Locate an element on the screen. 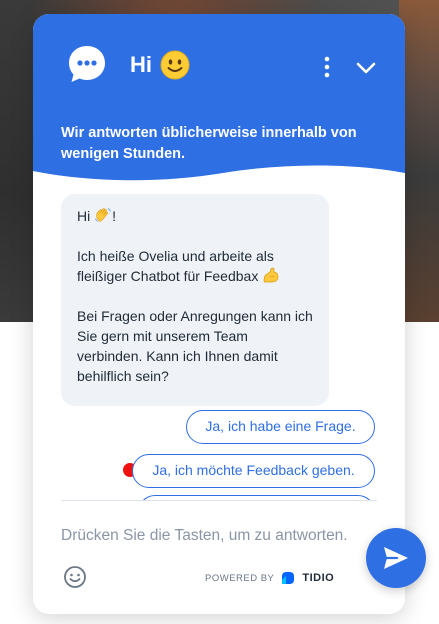  chevron-down-icon is located at coordinates (366, 68).